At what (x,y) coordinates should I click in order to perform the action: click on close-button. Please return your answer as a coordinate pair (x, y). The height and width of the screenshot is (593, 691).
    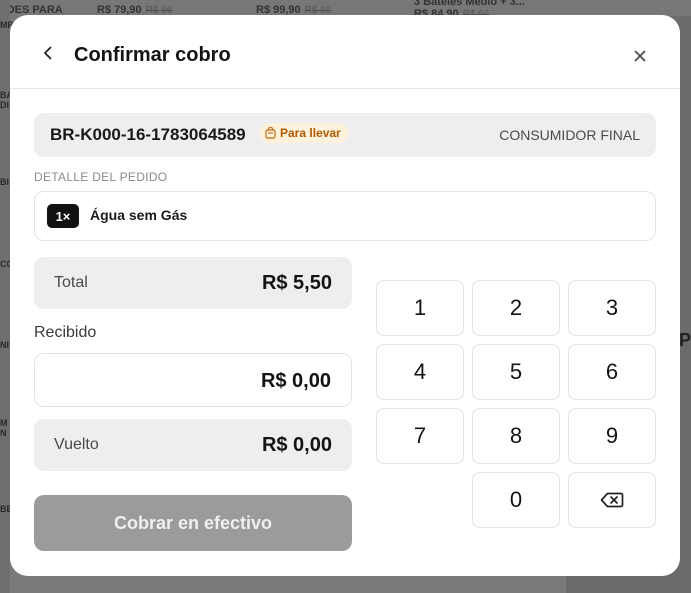
    Looking at the image, I should click on (640, 56).